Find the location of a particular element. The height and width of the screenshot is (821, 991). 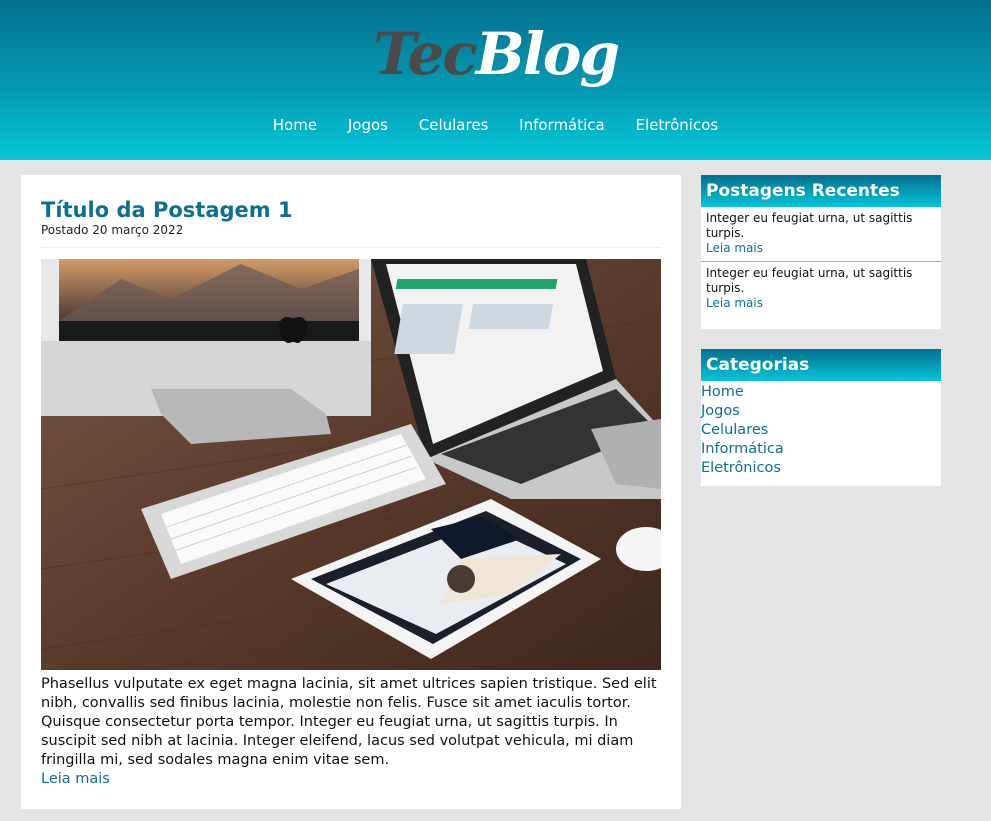

category-link-home: Home is located at coordinates (821, 392).